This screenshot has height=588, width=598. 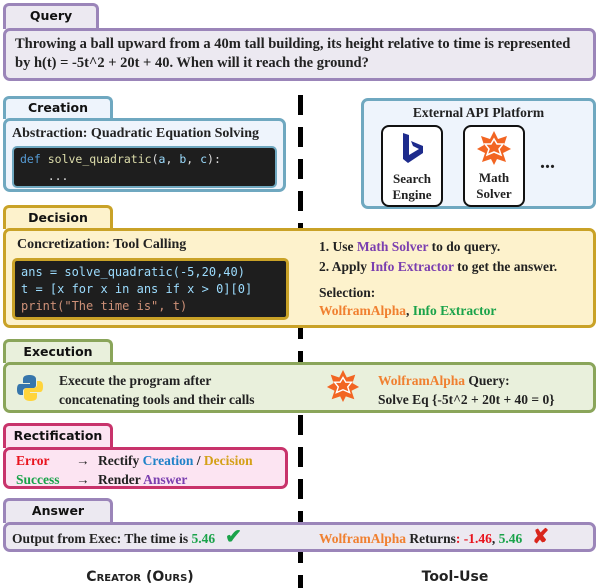 I want to click on python-icon, so click(x=30, y=388).